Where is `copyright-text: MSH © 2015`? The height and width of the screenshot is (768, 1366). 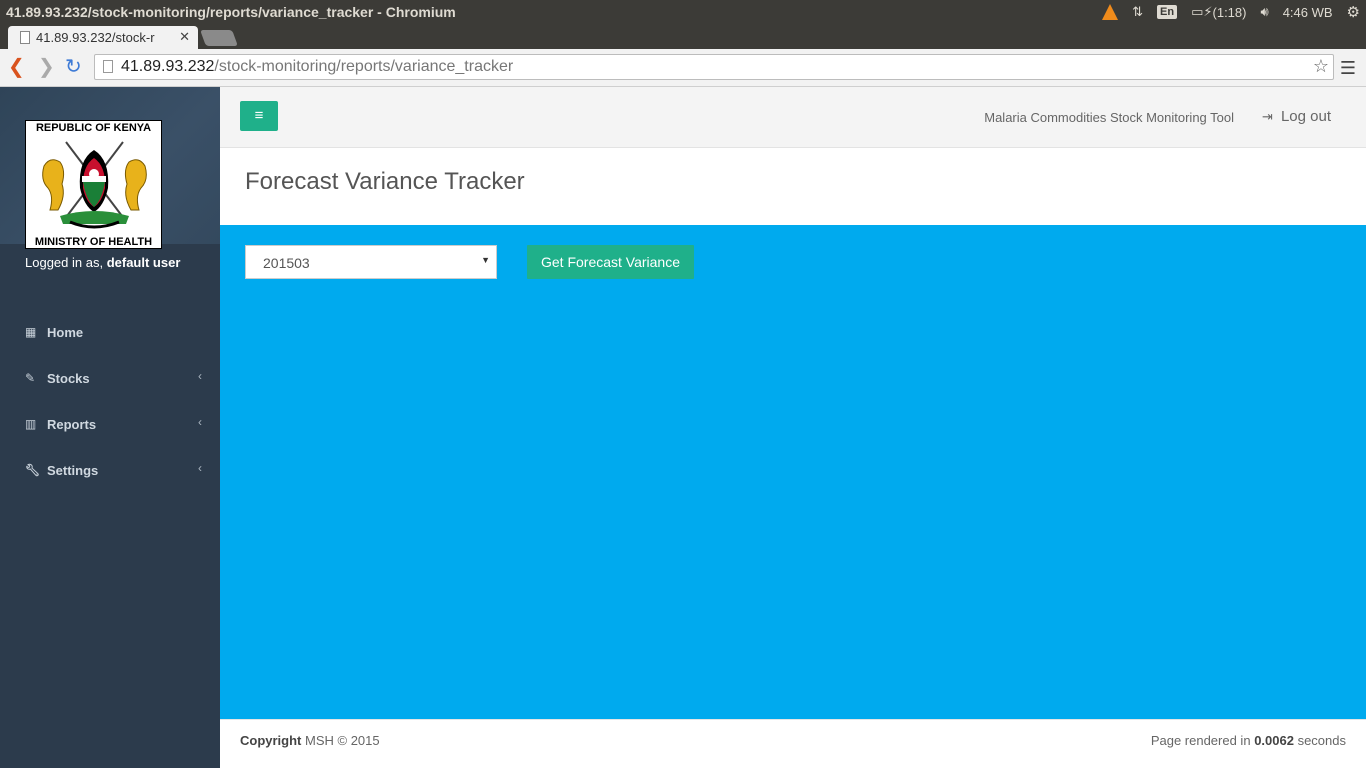
copyright-text: MSH © 2015 is located at coordinates (342, 740).